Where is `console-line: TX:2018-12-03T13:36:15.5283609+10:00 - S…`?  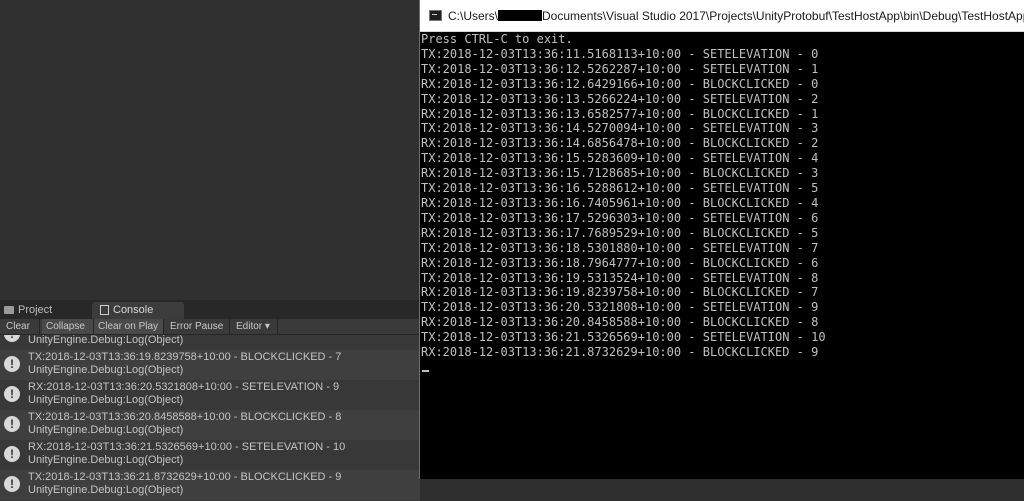
console-line: TX:2018-12-03T13:36:15.5283609+10:00 - S… is located at coordinates (620, 158).